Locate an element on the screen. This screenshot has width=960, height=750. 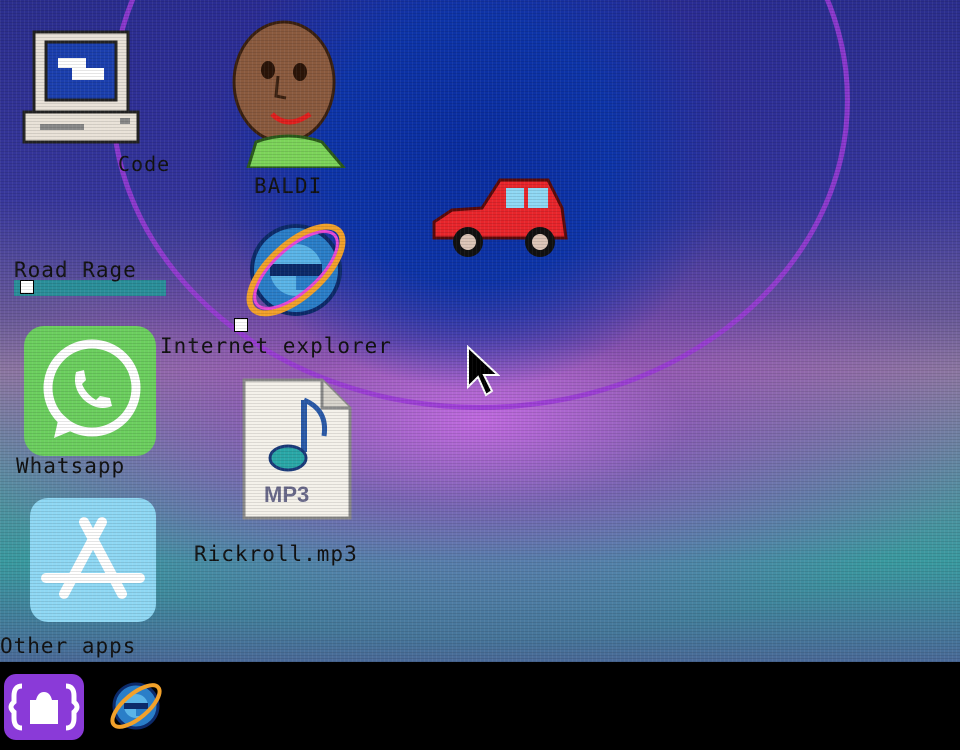
whatsapp-label: Whatsapp is located at coordinates (71, 466).